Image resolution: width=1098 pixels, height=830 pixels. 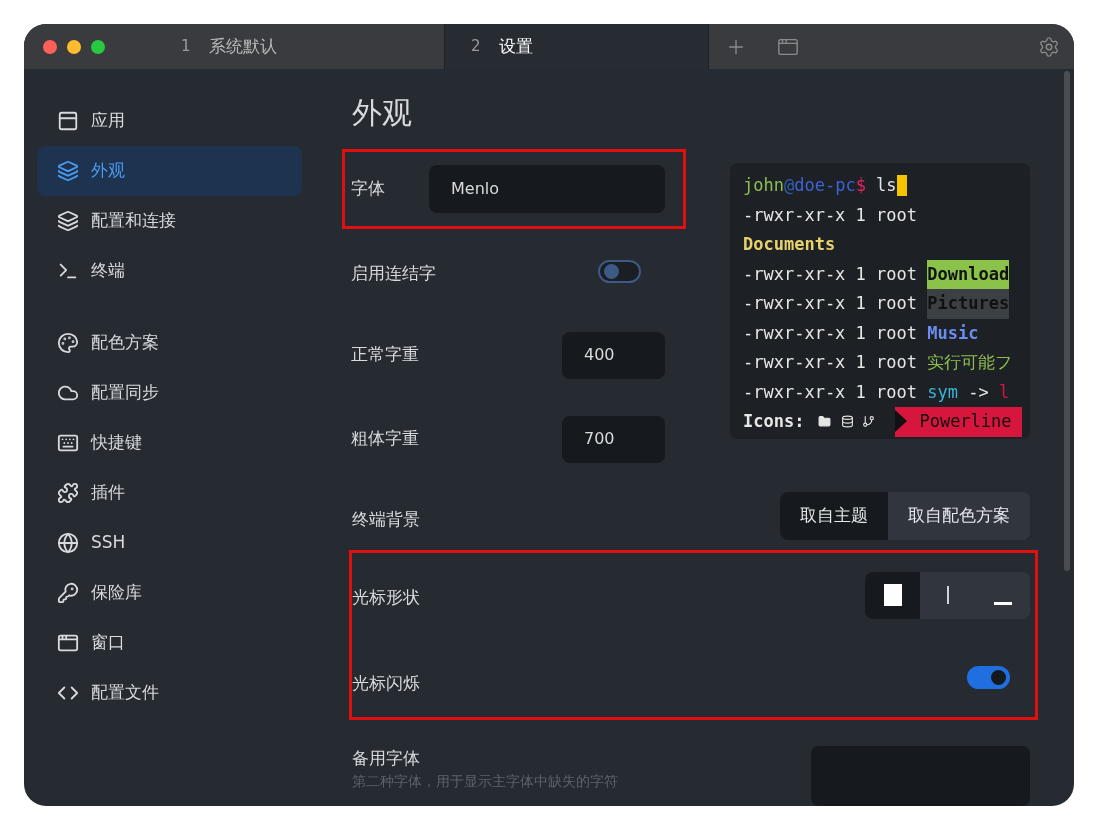 What do you see at coordinates (774, 421) in the screenshot?
I see `terminal-text: Icons:` at bounding box center [774, 421].